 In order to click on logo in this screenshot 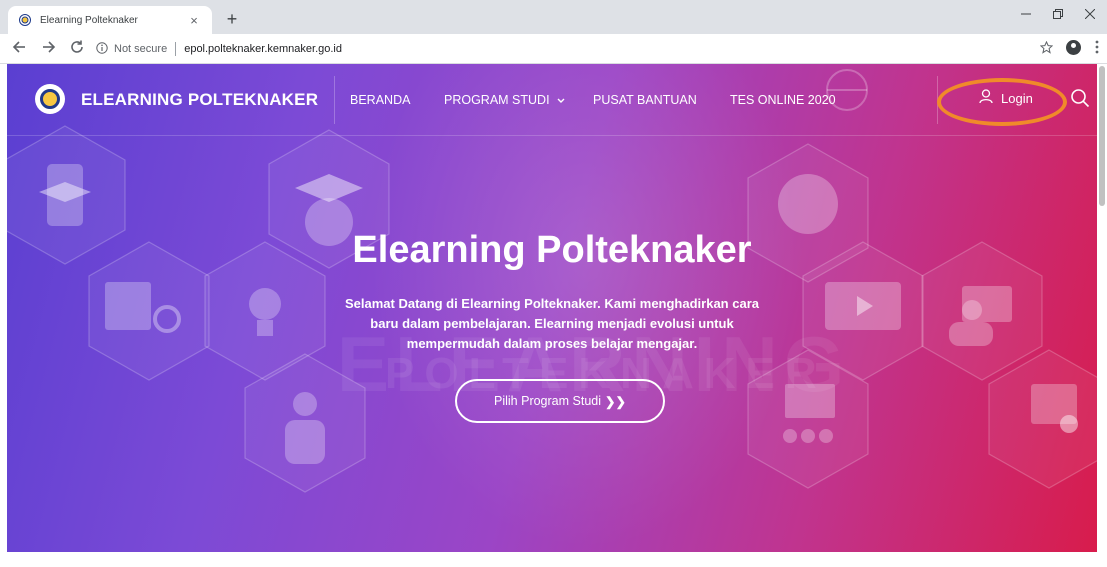, I will do `click(50, 99)`.